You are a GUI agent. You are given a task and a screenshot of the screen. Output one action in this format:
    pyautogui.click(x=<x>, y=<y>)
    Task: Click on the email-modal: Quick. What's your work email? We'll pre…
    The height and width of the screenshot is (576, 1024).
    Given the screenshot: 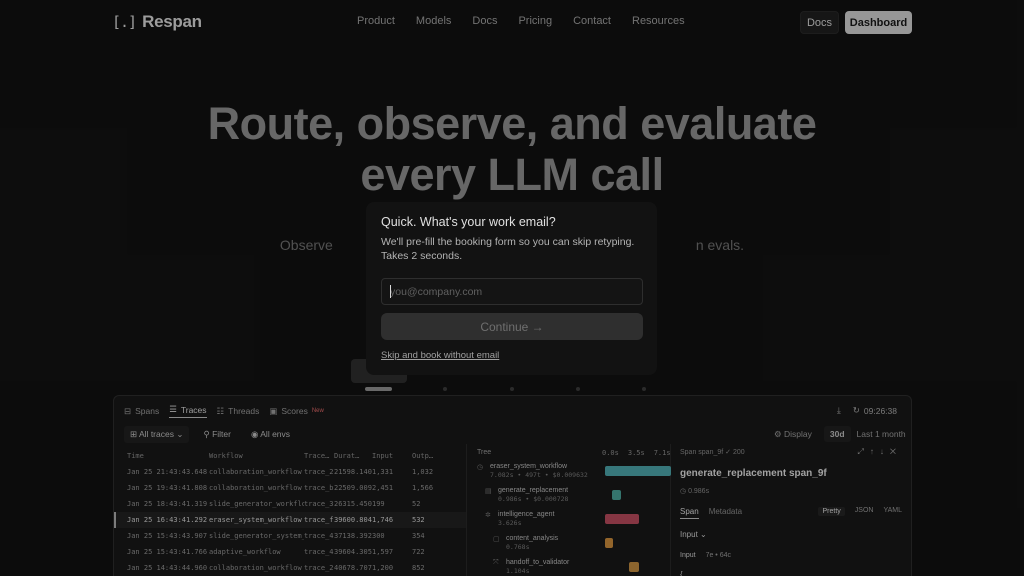 What is the action you would take?
    pyautogui.click(x=511, y=288)
    